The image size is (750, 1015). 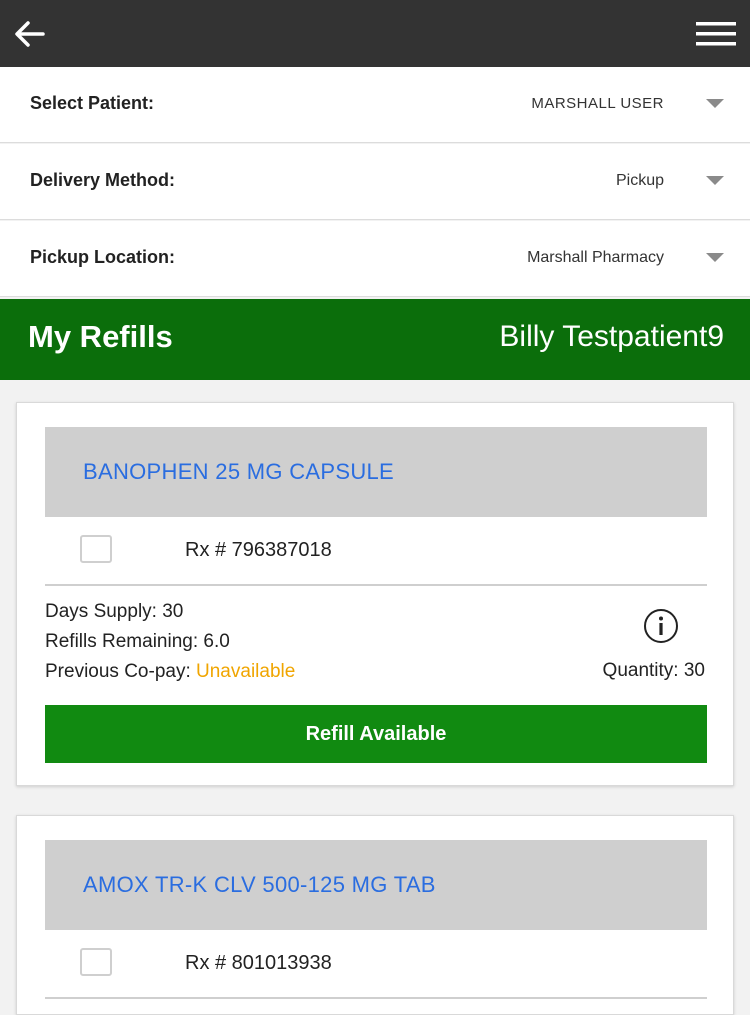 What do you see at coordinates (137, 641) in the screenshot?
I see `refills-remaining: Refills Remaining: 6.0` at bounding box center [137, 641].